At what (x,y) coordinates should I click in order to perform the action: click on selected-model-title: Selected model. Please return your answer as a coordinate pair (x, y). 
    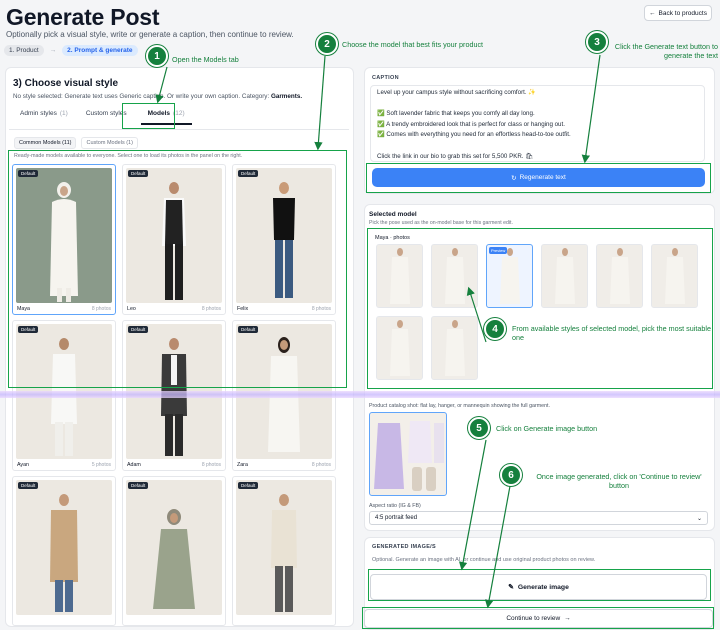
    Looking at the image, I should click on (393, 214).